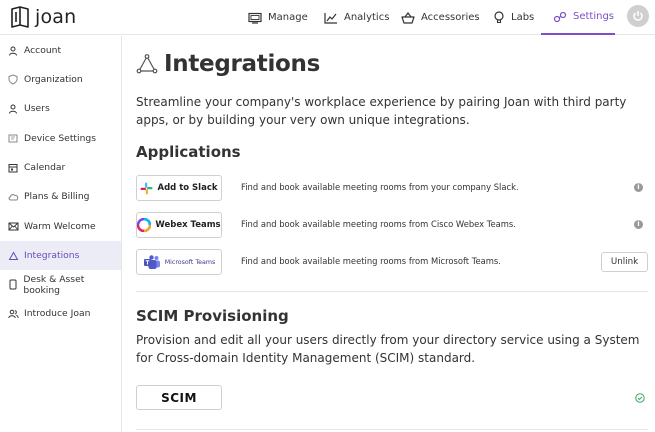 The width and height of the screenshot is (655, 432). I want to click on microsoft-teams-button: Microsoft Teams, so click(179, 262).